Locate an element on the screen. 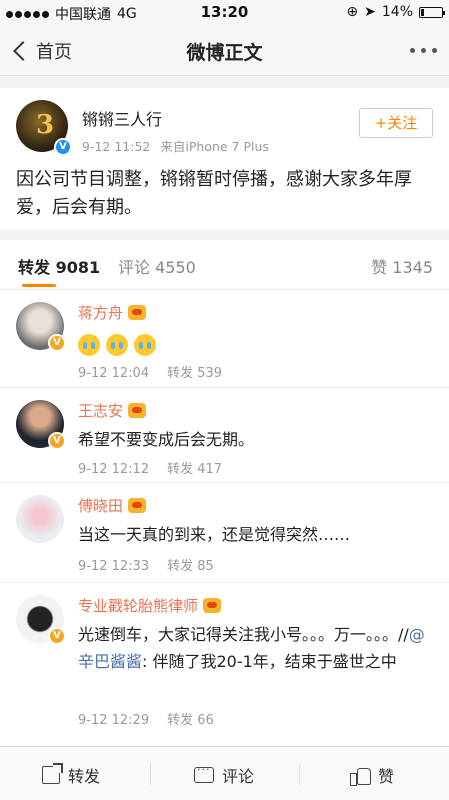 The image size is (449, 800). nav-bar: 首页 微博正文 is located at coordinates (224, 51).